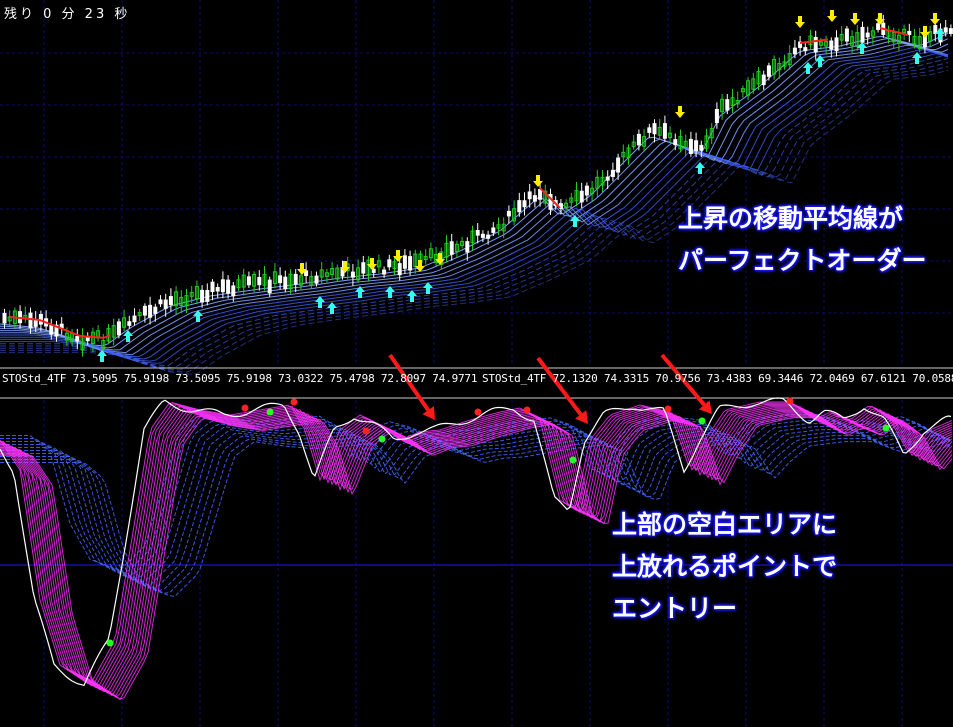  Describe the element at coordinates (559, 386) in the screenshot. I see `entry-arrow-shaft` at that location.